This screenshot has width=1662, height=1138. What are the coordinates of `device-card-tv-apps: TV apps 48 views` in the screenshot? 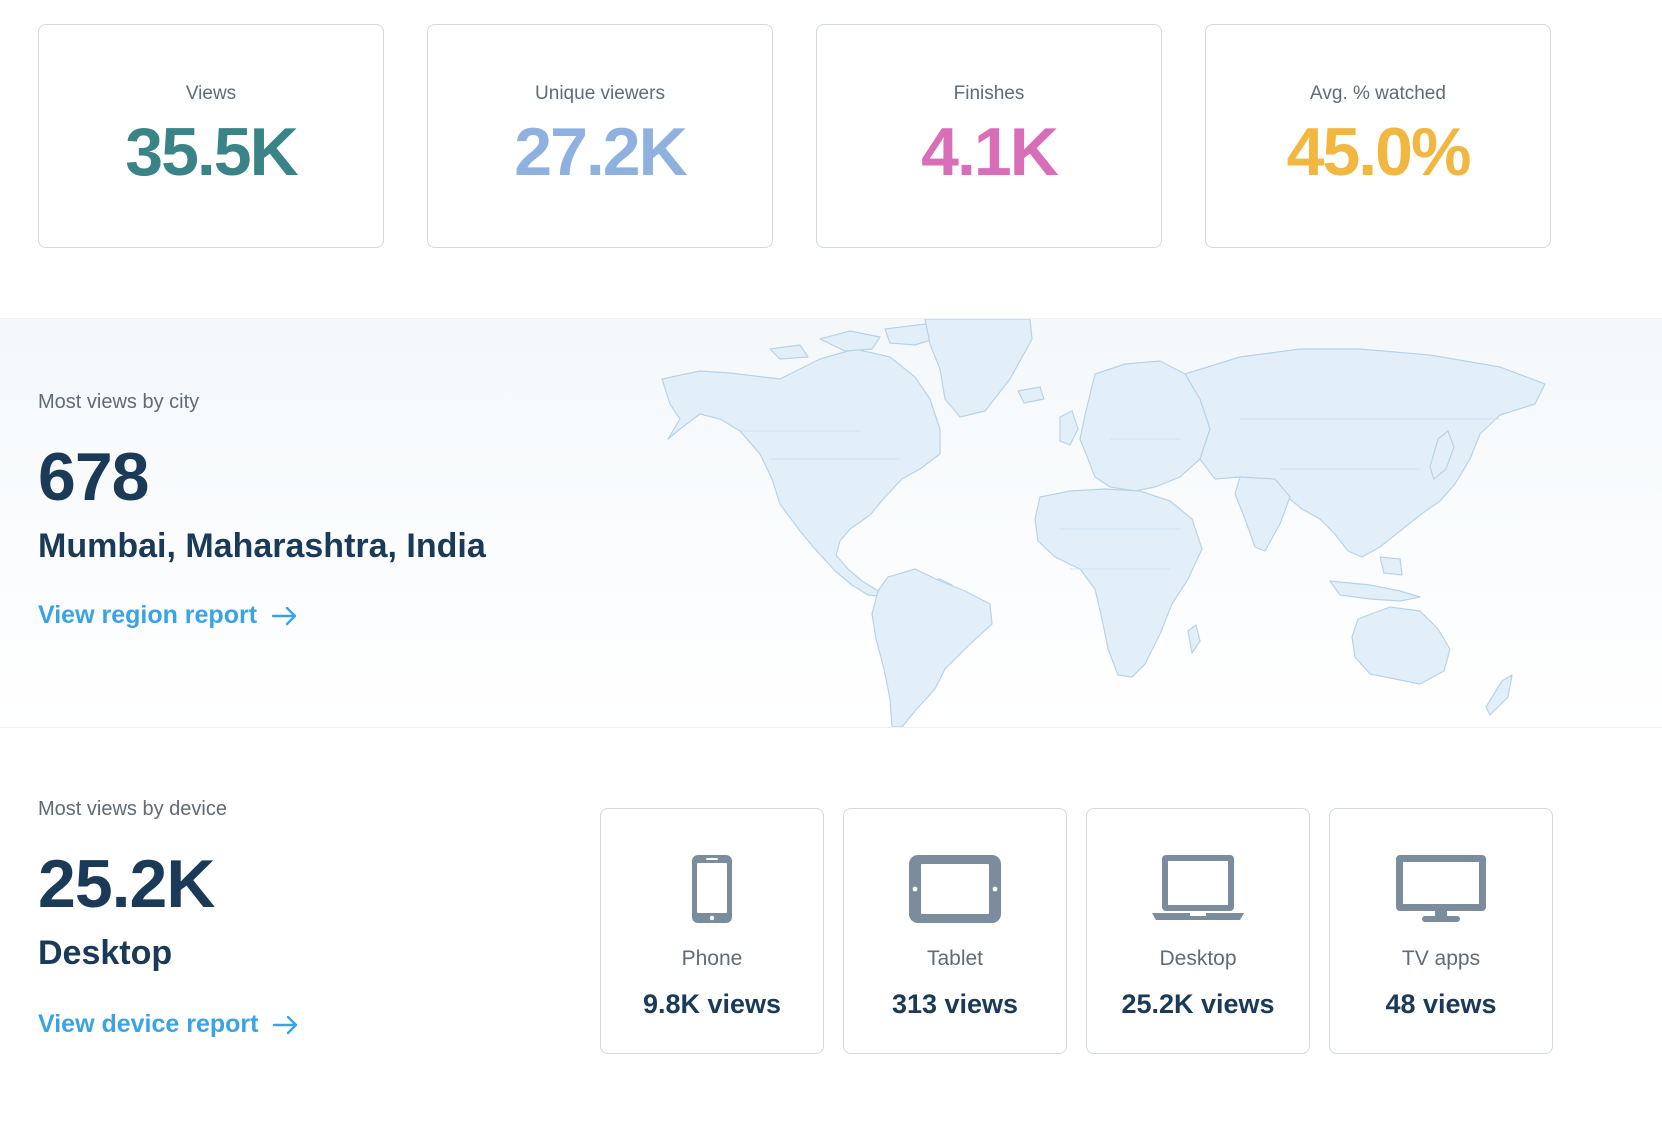 It's located at (1441, 931).